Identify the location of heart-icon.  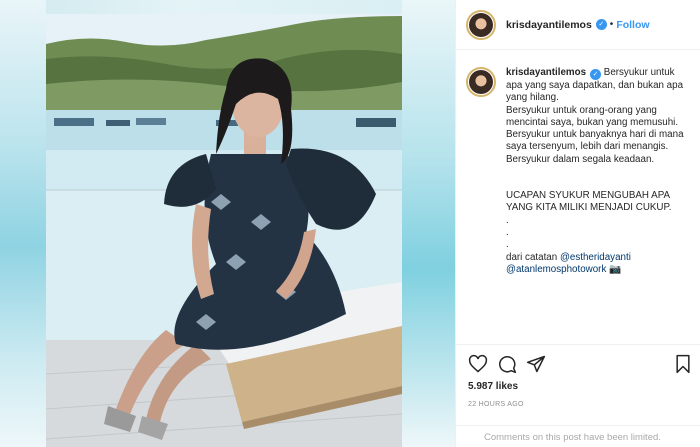
(478, 364).